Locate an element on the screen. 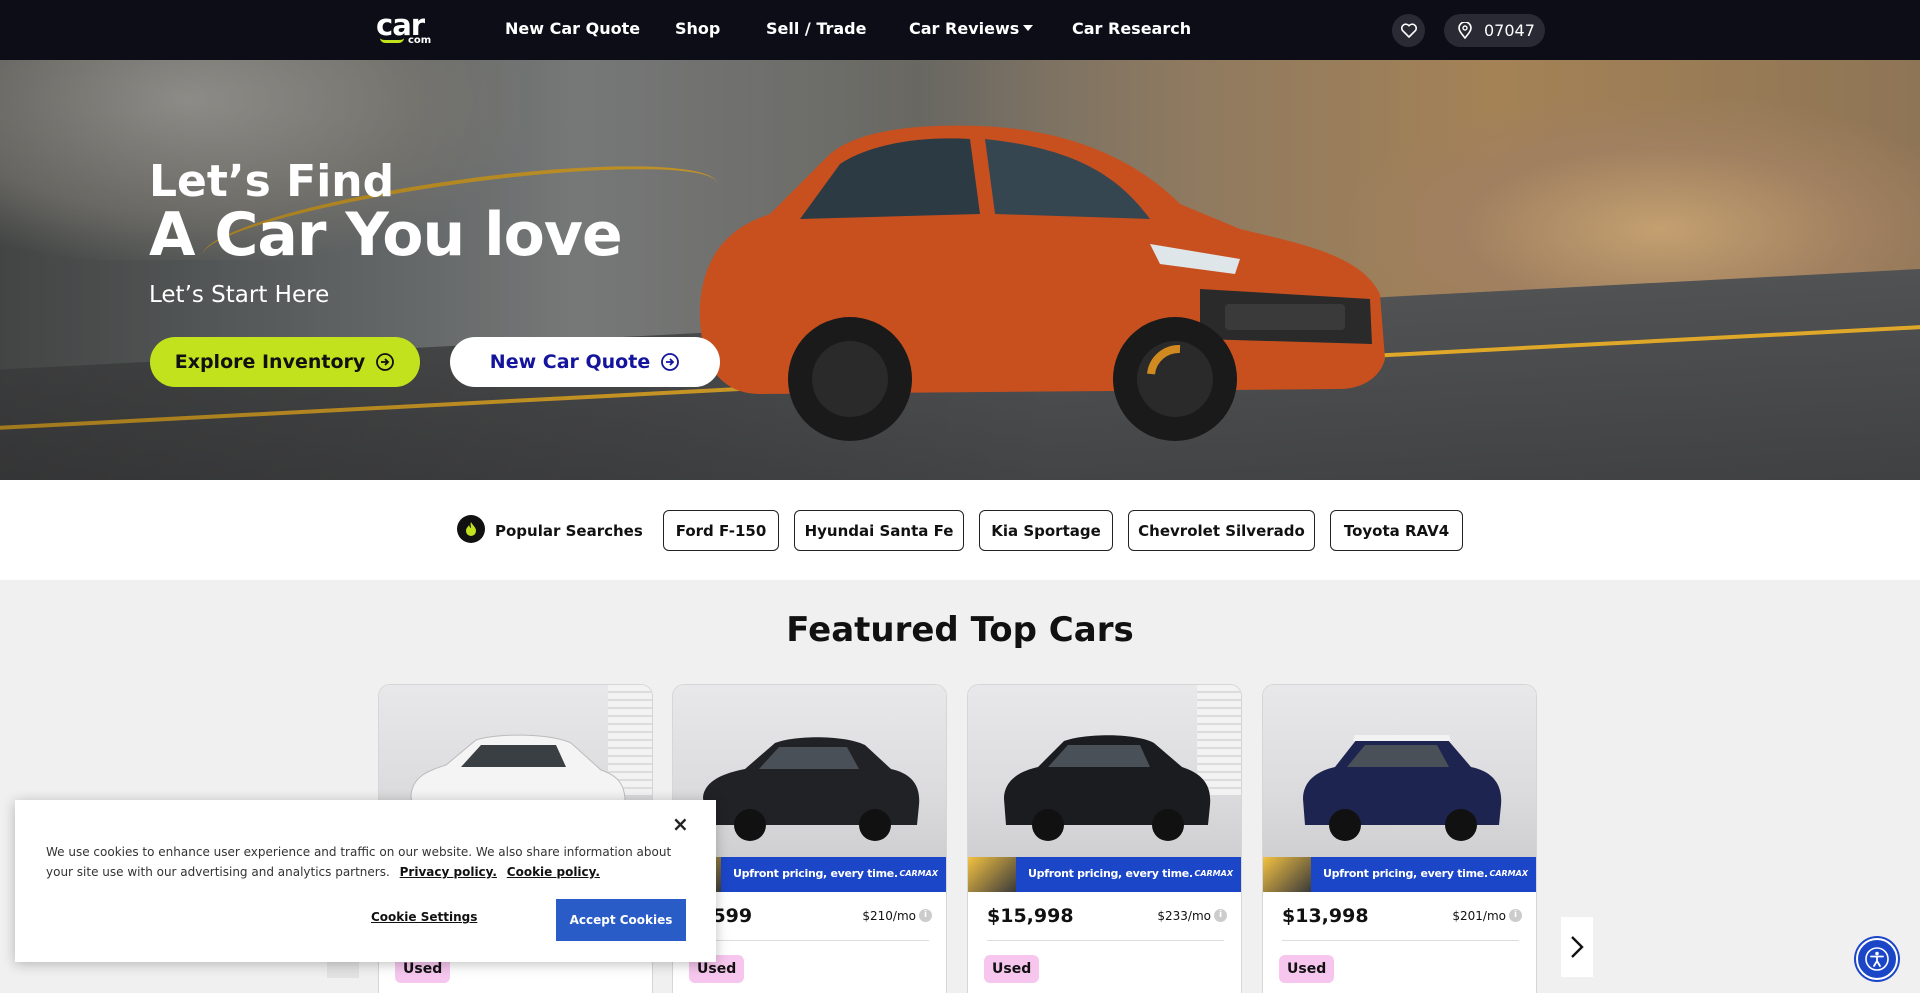 Image resolution: width=1920 pixels, height=993 pixels. nav-car-reviews: Car Reviews is located at coordinates (971, 28).